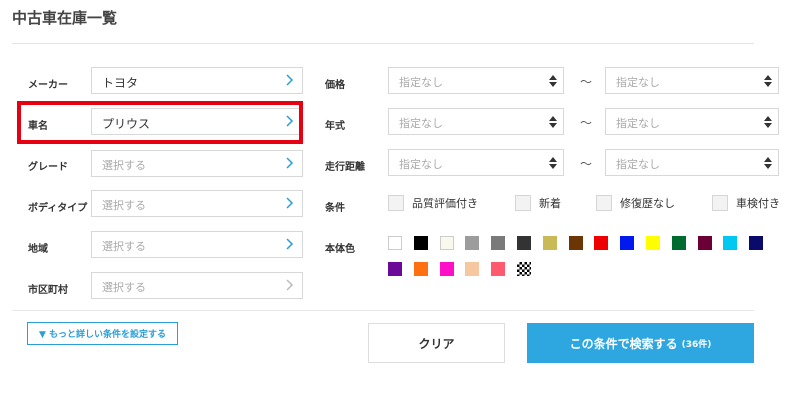  I want to click on region-placeholder: 選択する, so click(124, 246).